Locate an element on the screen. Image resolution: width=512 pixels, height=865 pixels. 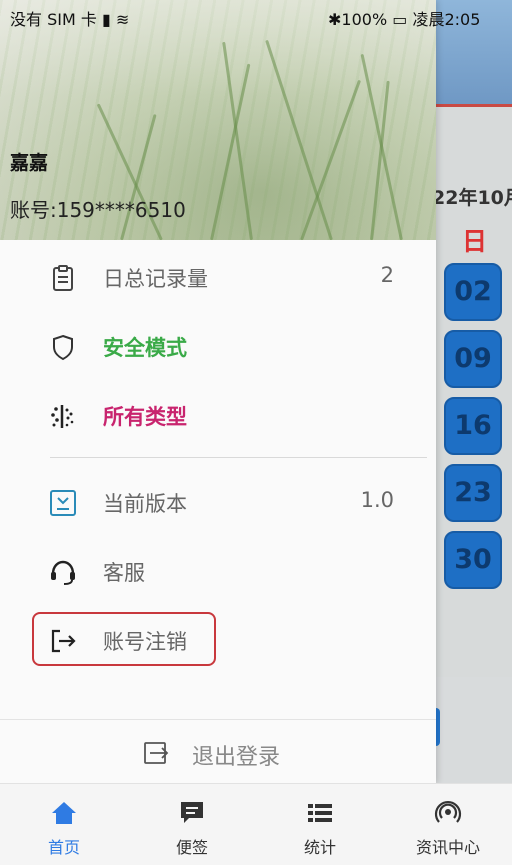
menu-item-label: 当前版本 is located at coordinates (145, 504).